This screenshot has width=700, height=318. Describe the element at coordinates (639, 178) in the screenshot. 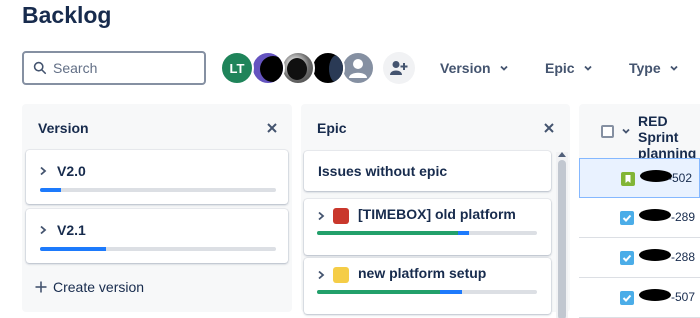

I see `issue-row: -502` at that location.